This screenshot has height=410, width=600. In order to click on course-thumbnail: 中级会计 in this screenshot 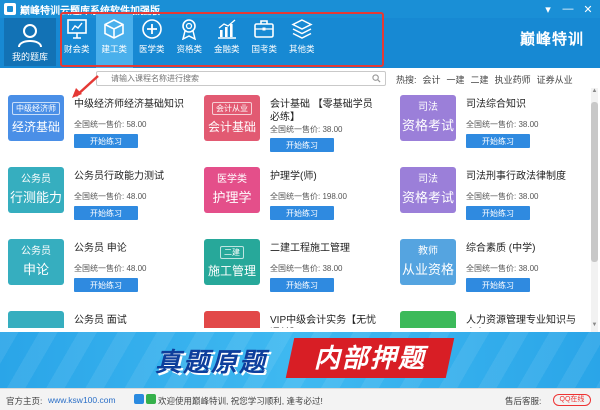, I will do `click(232, 319)`.